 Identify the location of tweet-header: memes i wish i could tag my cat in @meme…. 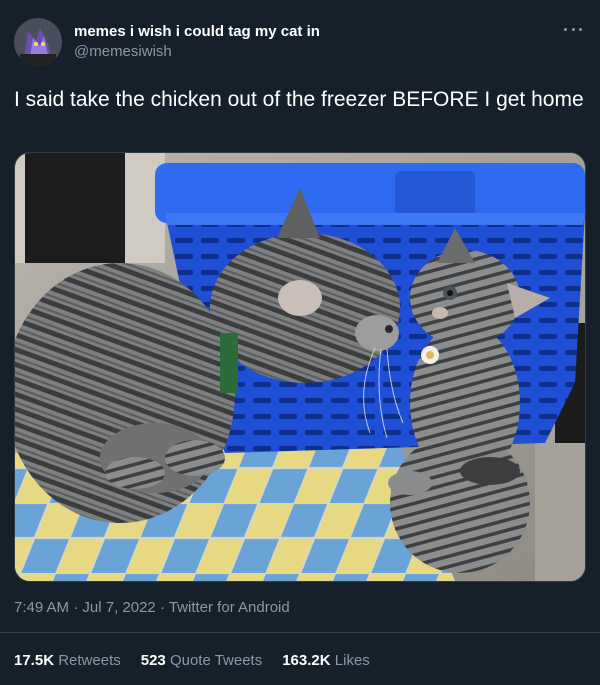
(300, 42).